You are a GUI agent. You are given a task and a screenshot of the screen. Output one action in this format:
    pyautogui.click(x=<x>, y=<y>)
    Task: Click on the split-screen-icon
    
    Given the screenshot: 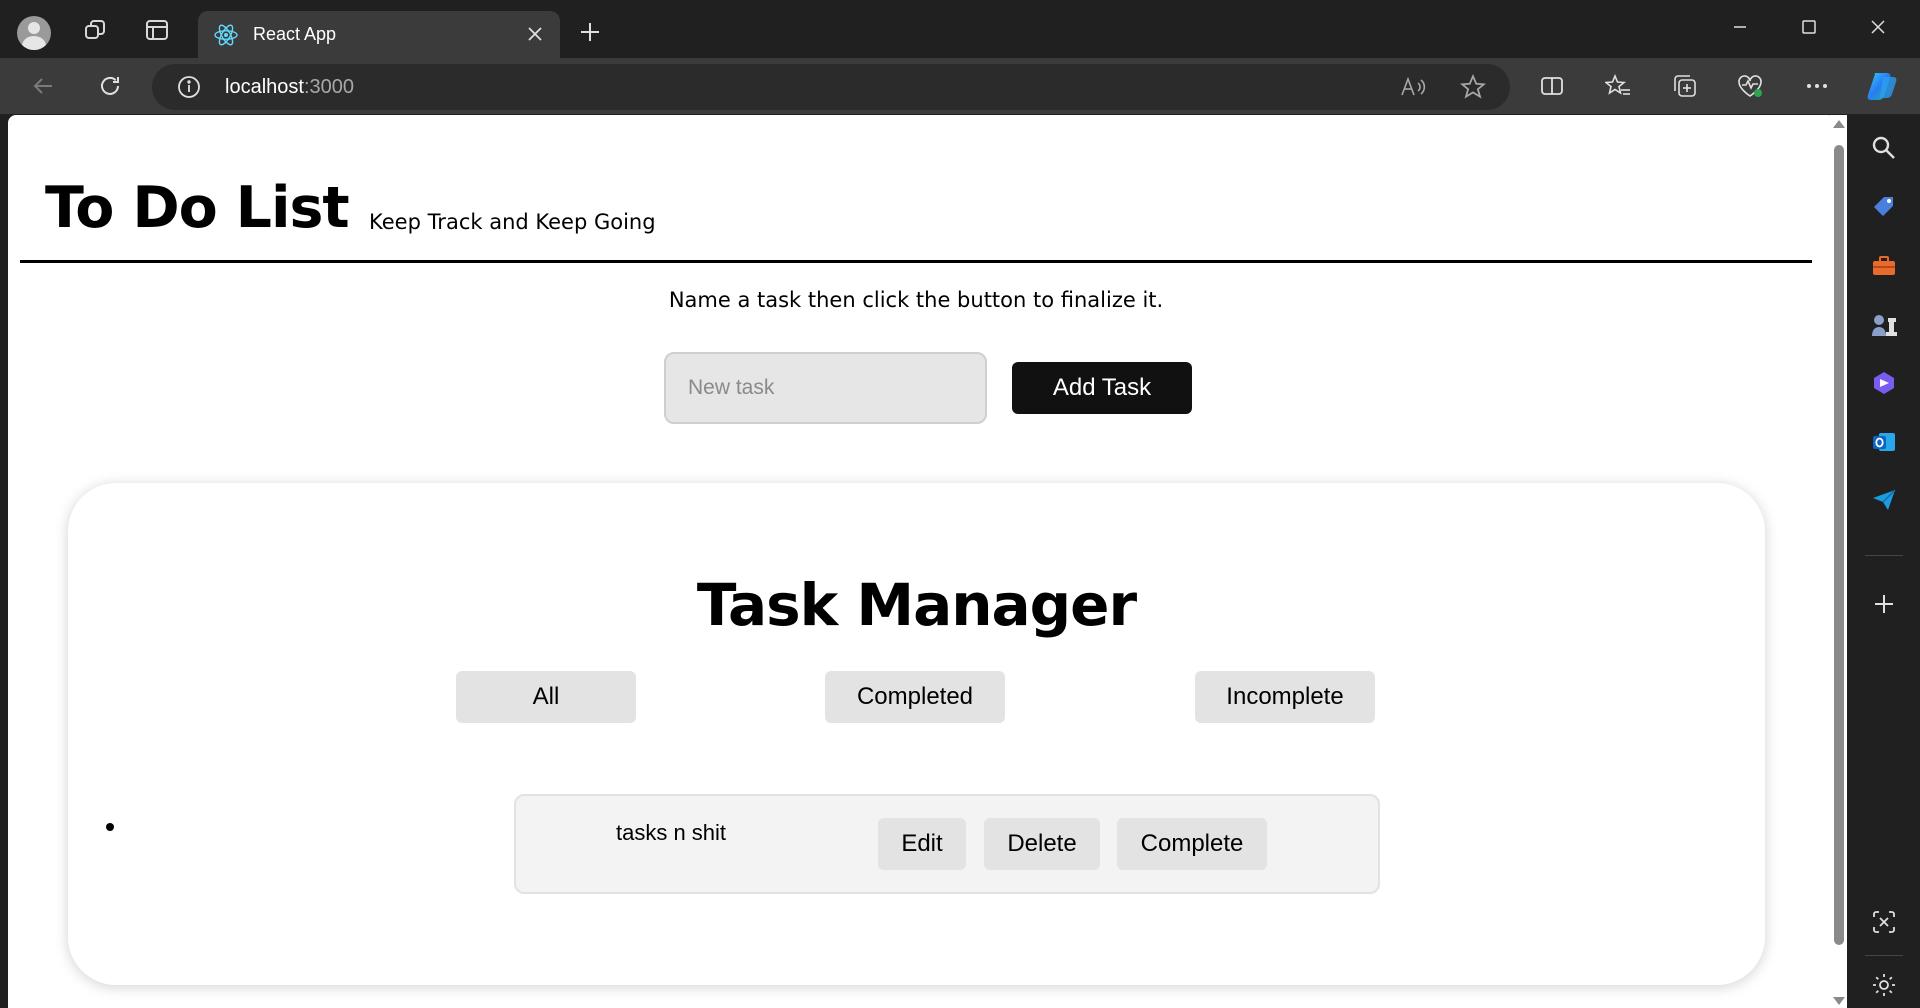 What is the action you would take?
    pyautogui.click(x=1552, y=86)
    